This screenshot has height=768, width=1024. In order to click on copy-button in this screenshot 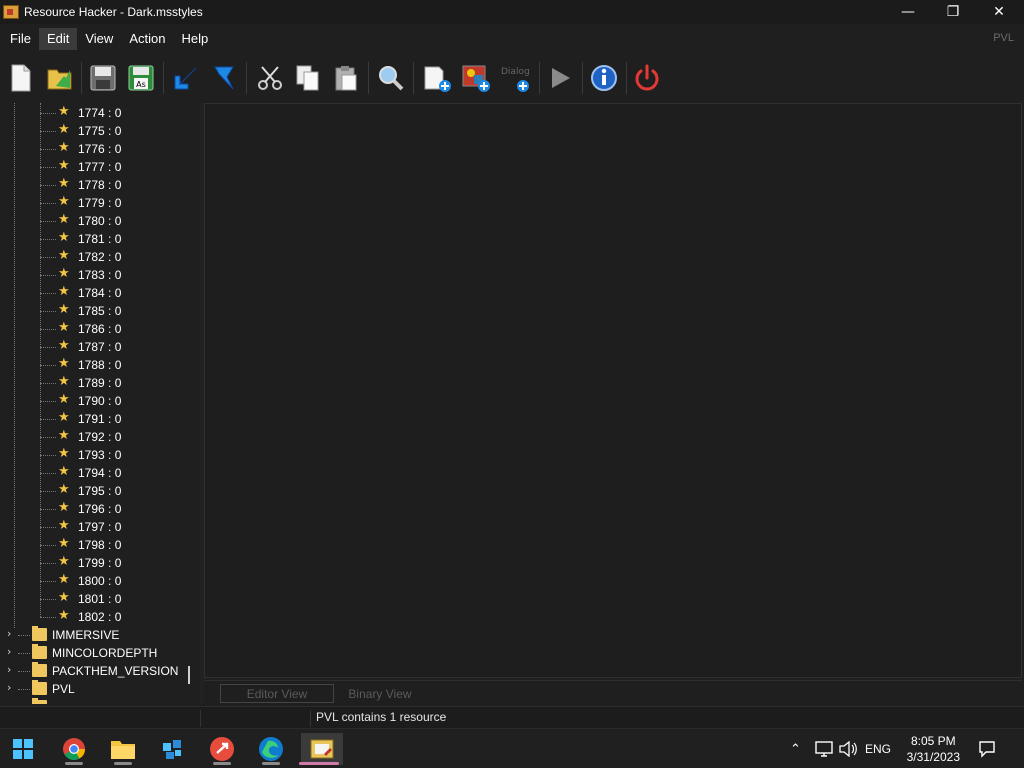, I will do `click(308, 78)`.